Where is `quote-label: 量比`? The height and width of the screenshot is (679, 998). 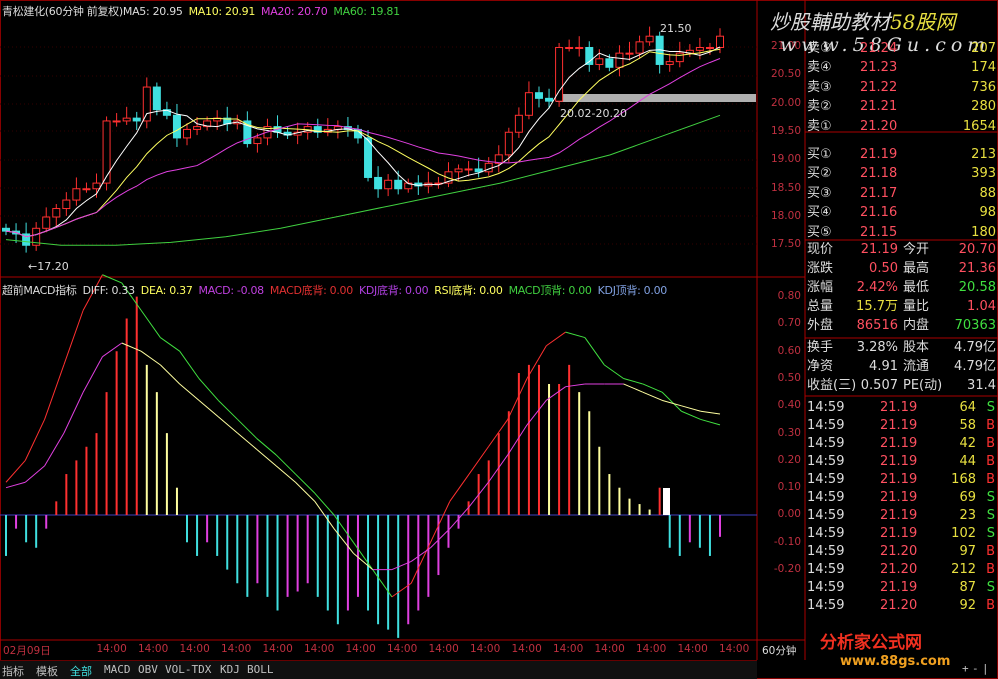
quote-label: 量比 is located at coordinates (916, 306).